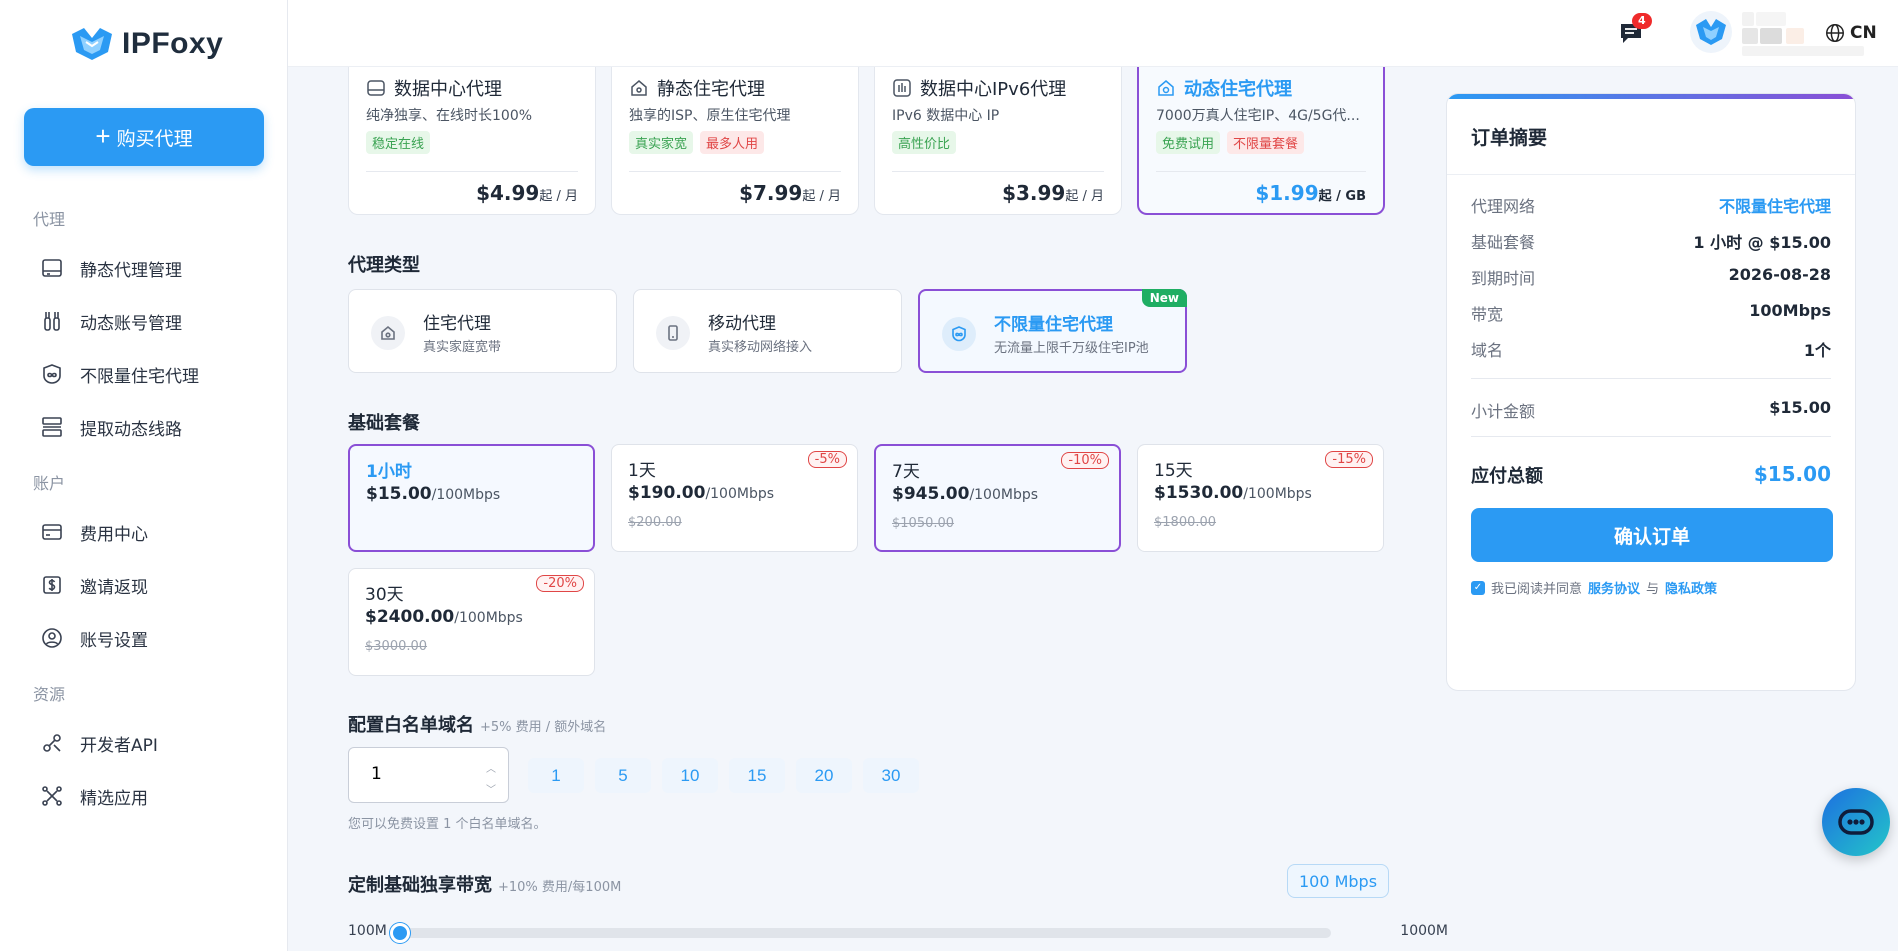  What do you see at coordinates (1287, 193) in the screenshot?
I see `price-value: $1.99` at bounding box center [1287, 193].